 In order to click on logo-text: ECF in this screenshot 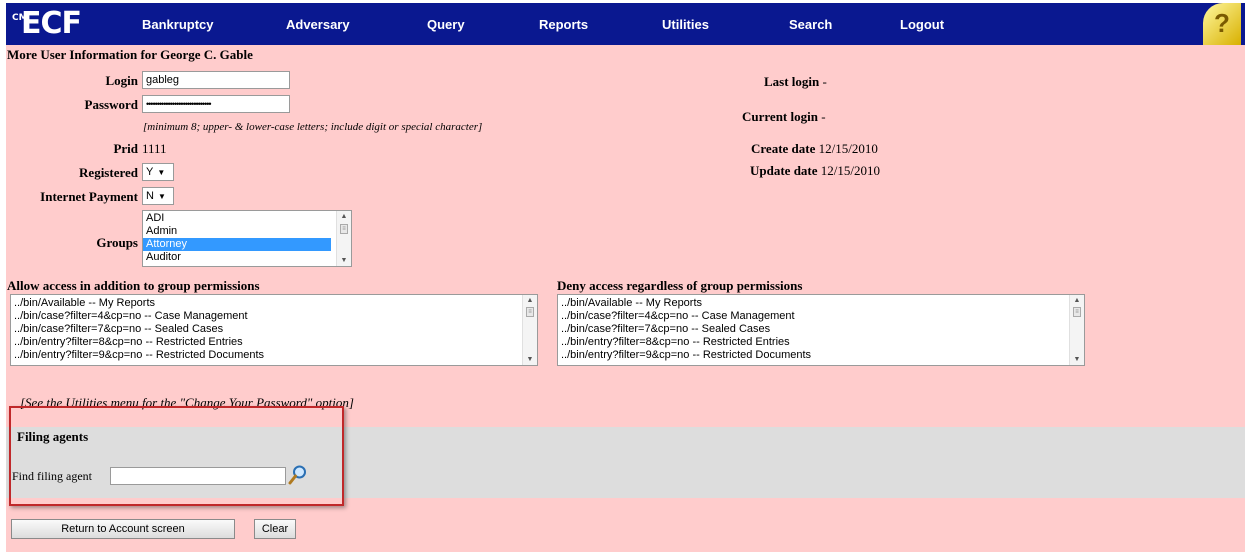, I will do `click(51, 23)`.